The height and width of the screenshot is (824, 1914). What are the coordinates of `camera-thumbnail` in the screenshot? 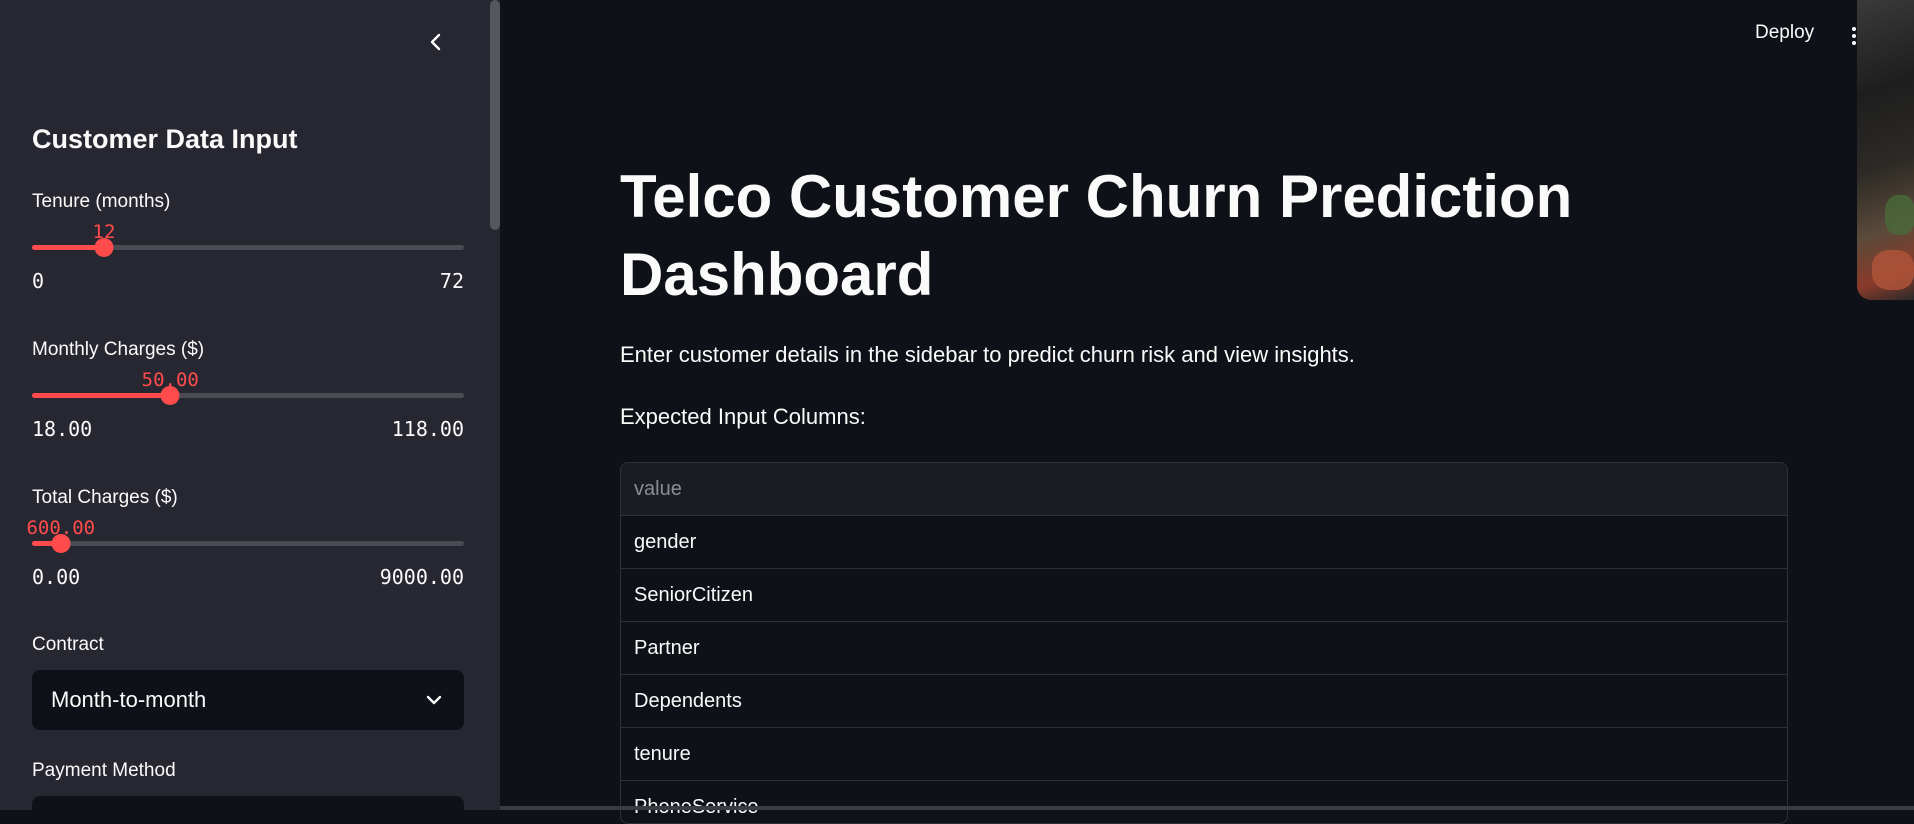 It's located at (1885, 150).